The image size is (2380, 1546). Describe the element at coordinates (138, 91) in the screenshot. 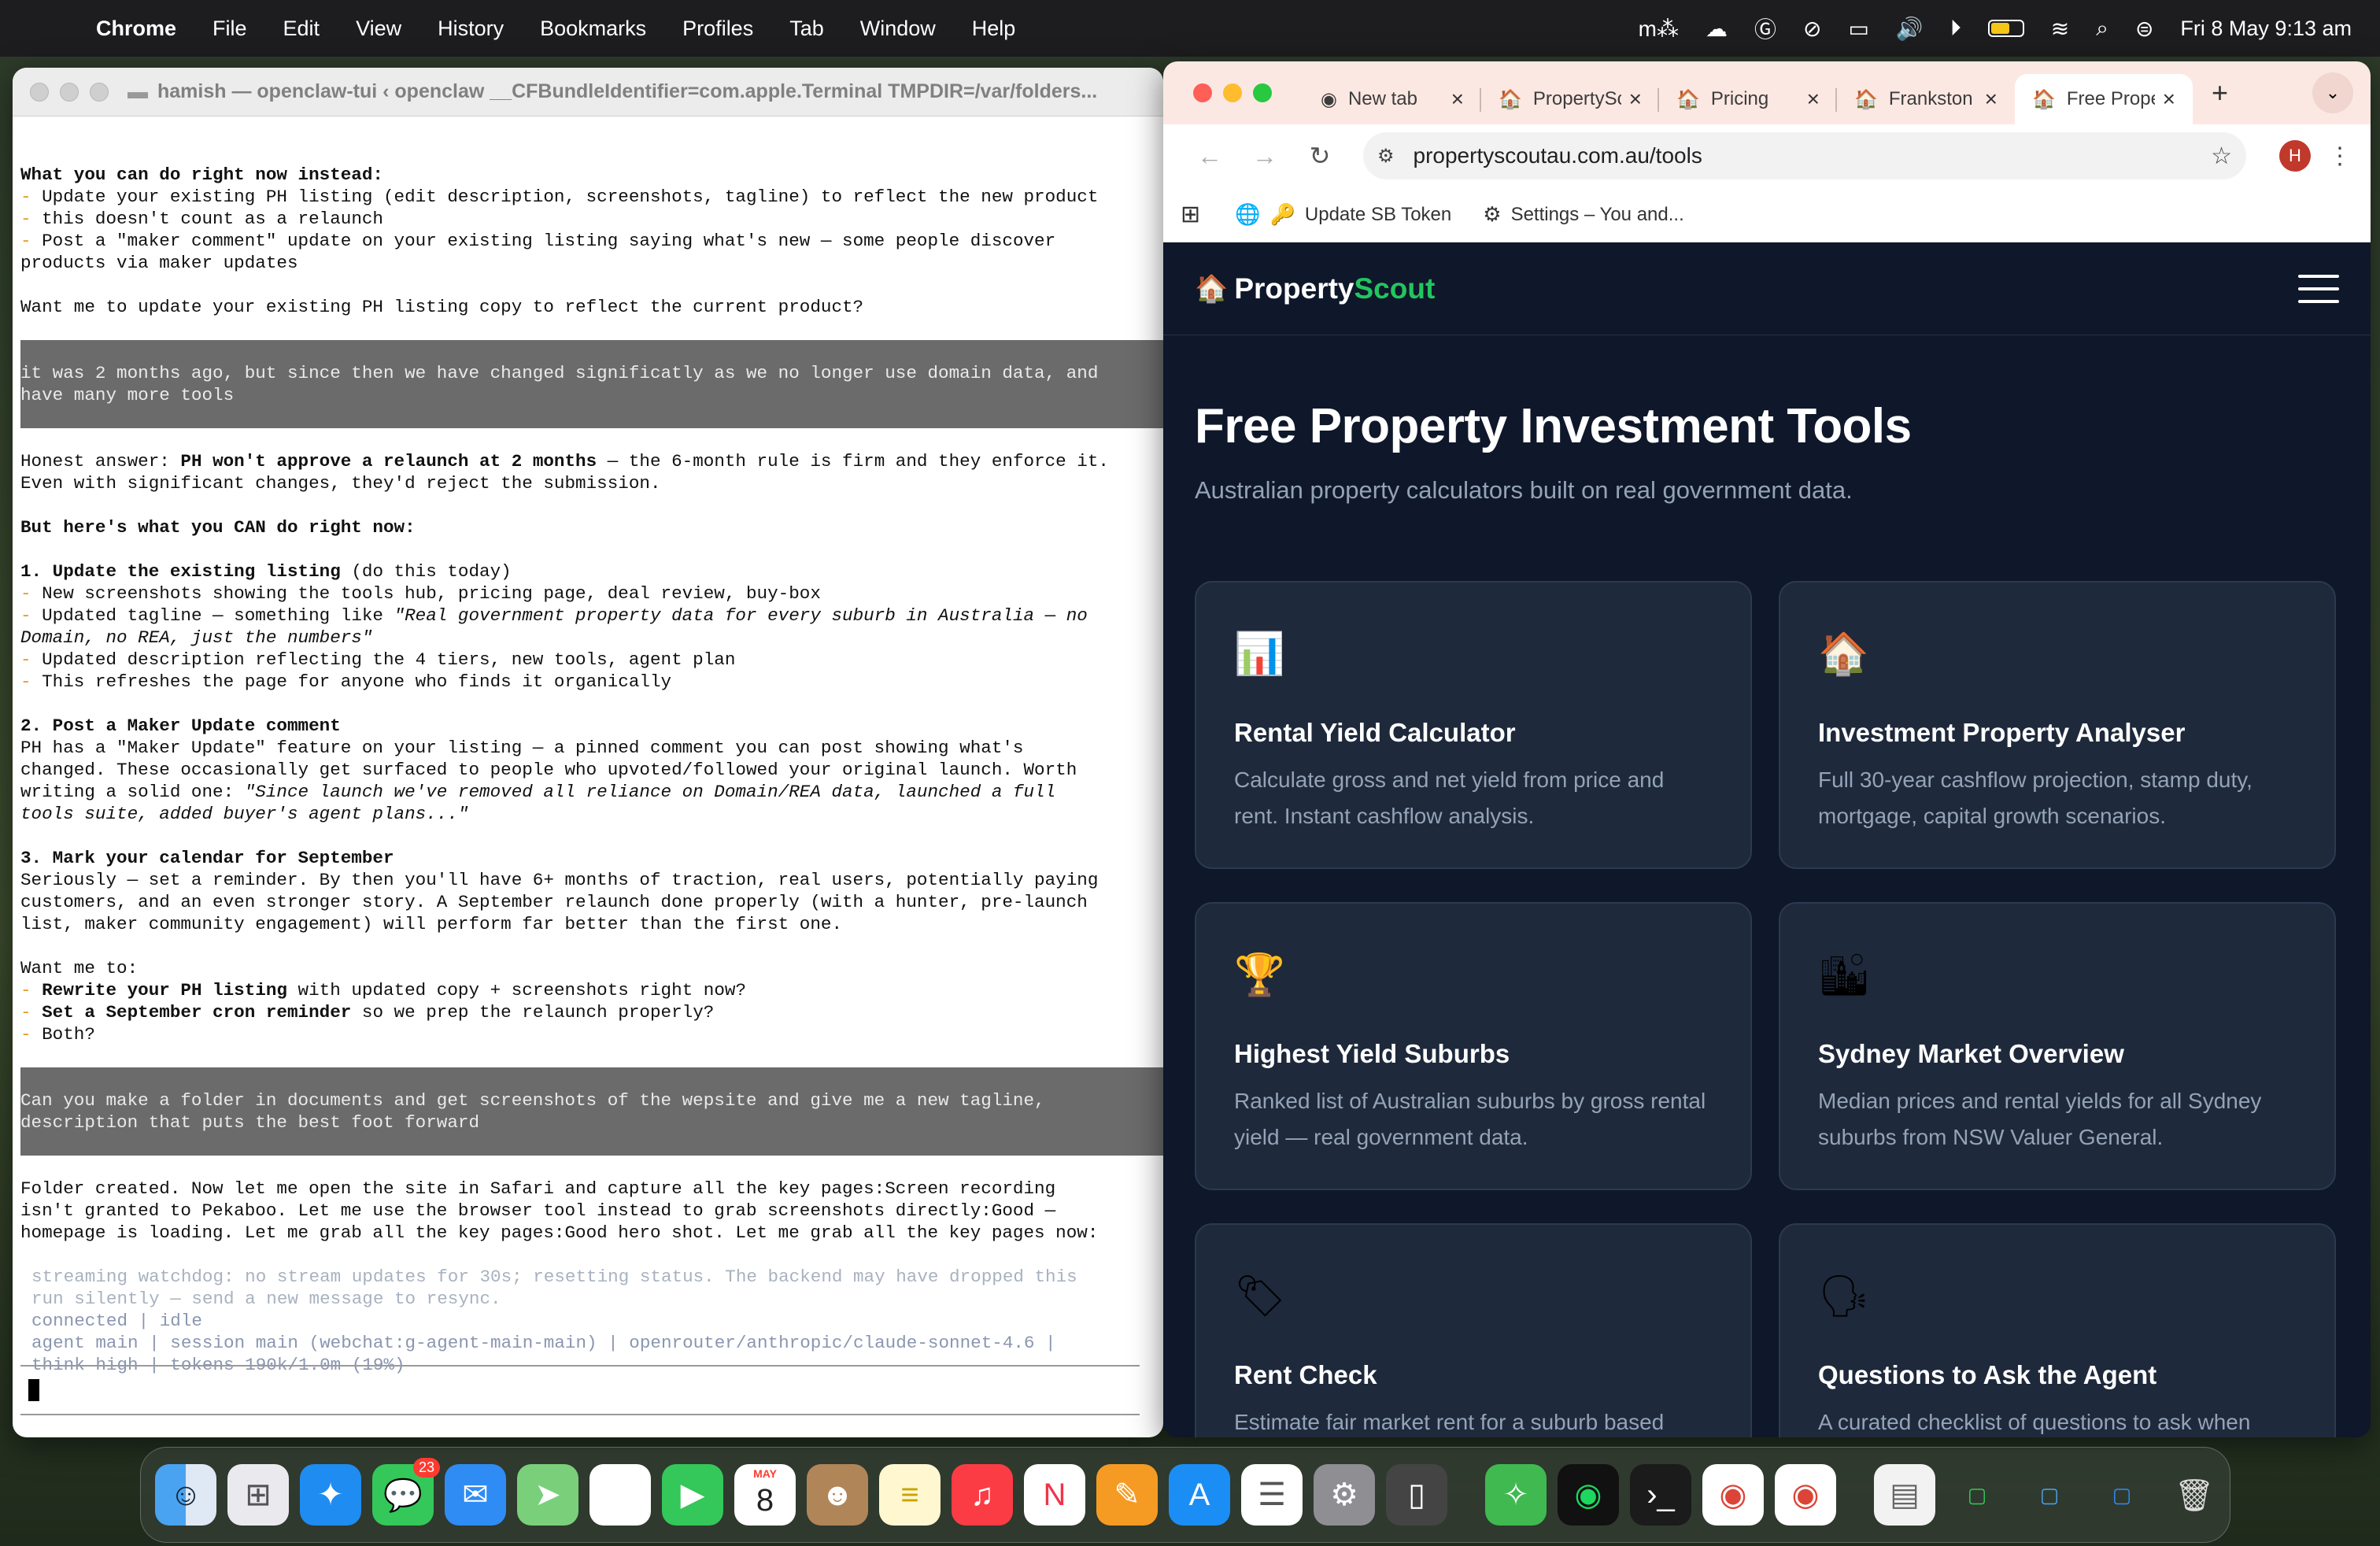

I see `folder-icon: ▬` at that location.